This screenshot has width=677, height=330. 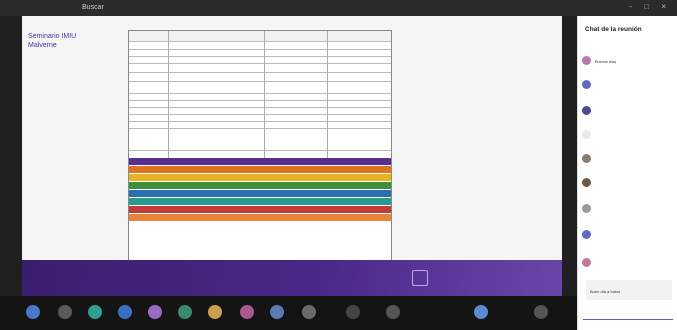 I want to click on table-header-row, so click(x=260, y=36).